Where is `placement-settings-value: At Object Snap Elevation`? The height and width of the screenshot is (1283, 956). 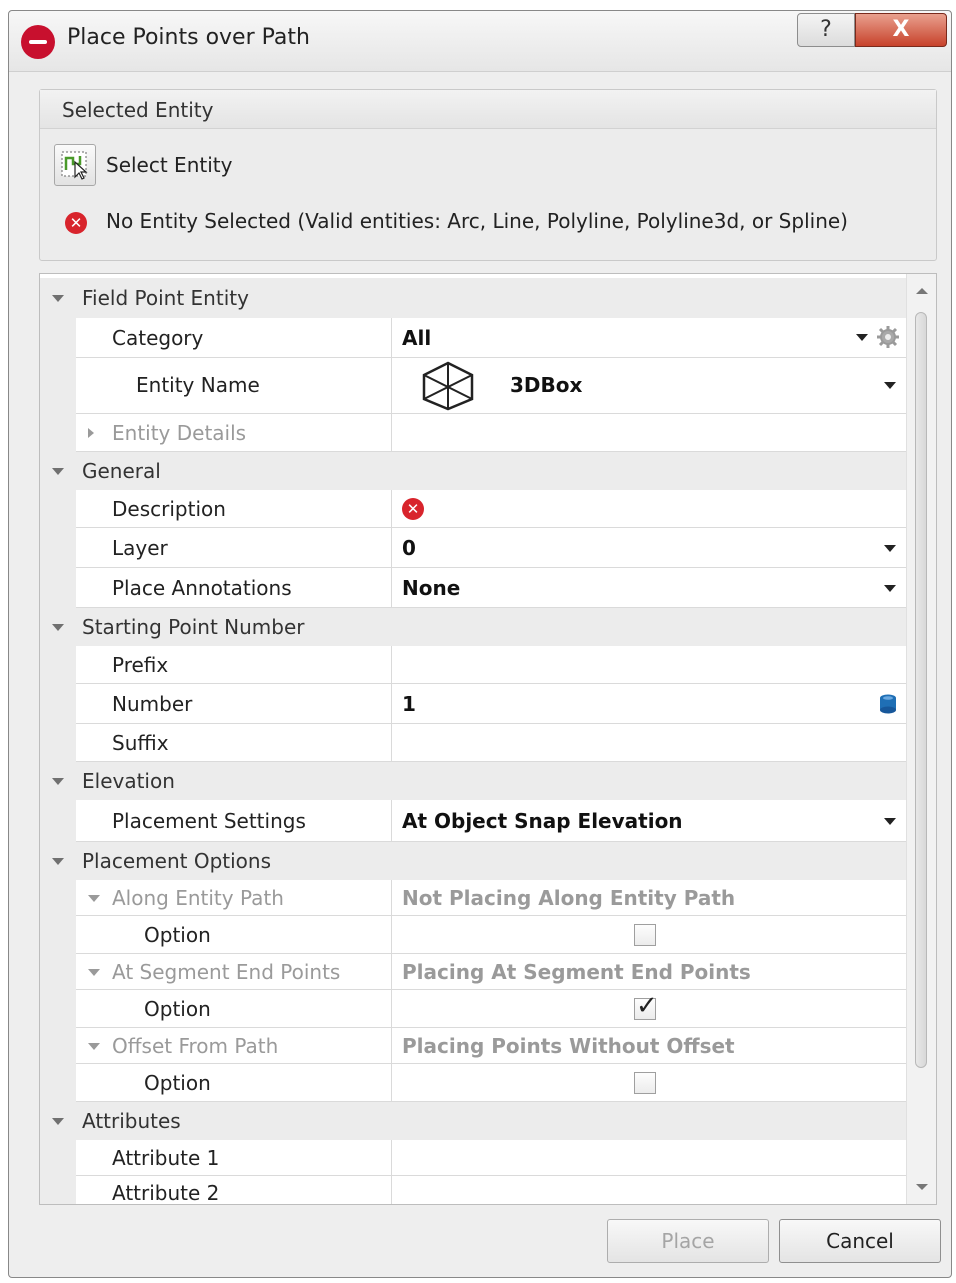
placement-settings-value: At Object Snap Elevation is located at coordinates (542, 821).